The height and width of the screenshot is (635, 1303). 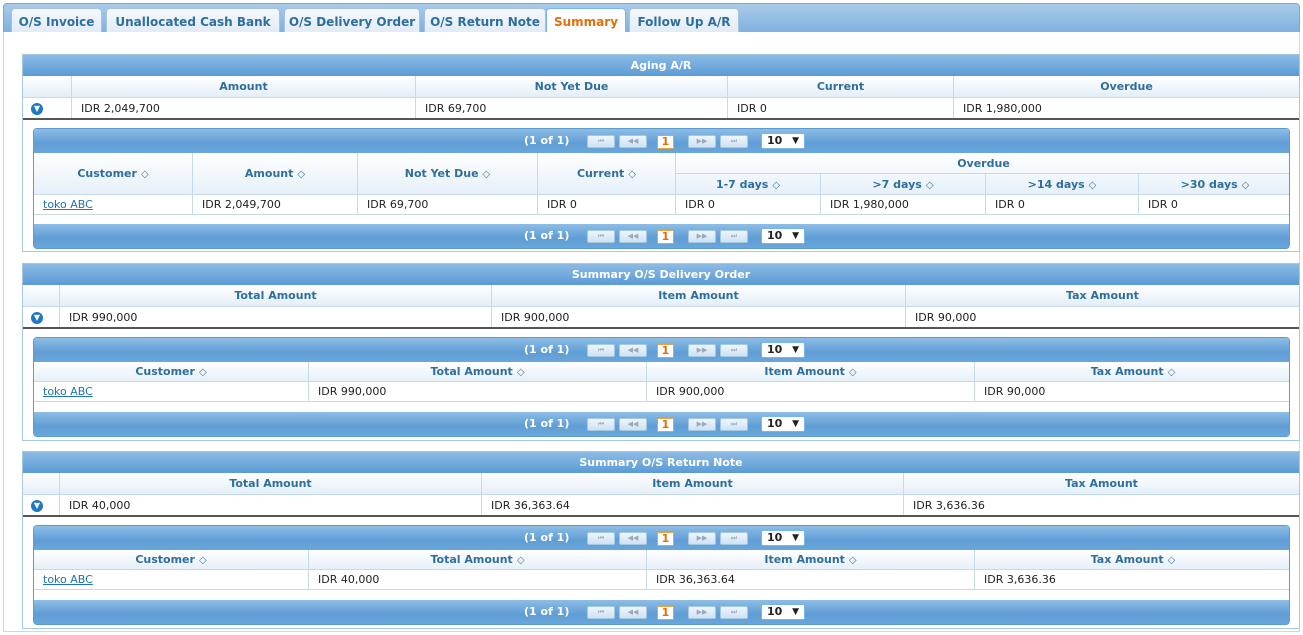 I want to click on return-note-title: Summary O/S Return Note, so click(x=661, y=462).